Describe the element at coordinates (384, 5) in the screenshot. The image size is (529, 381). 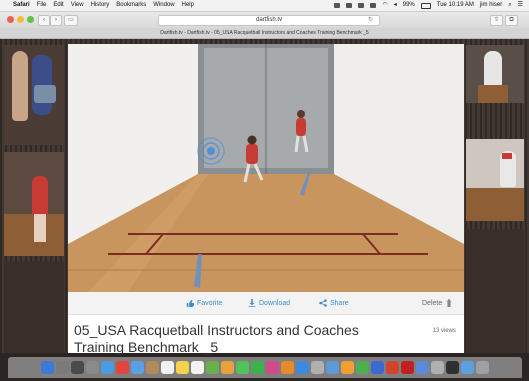
I see `wifi-icon: ◠` at that location.